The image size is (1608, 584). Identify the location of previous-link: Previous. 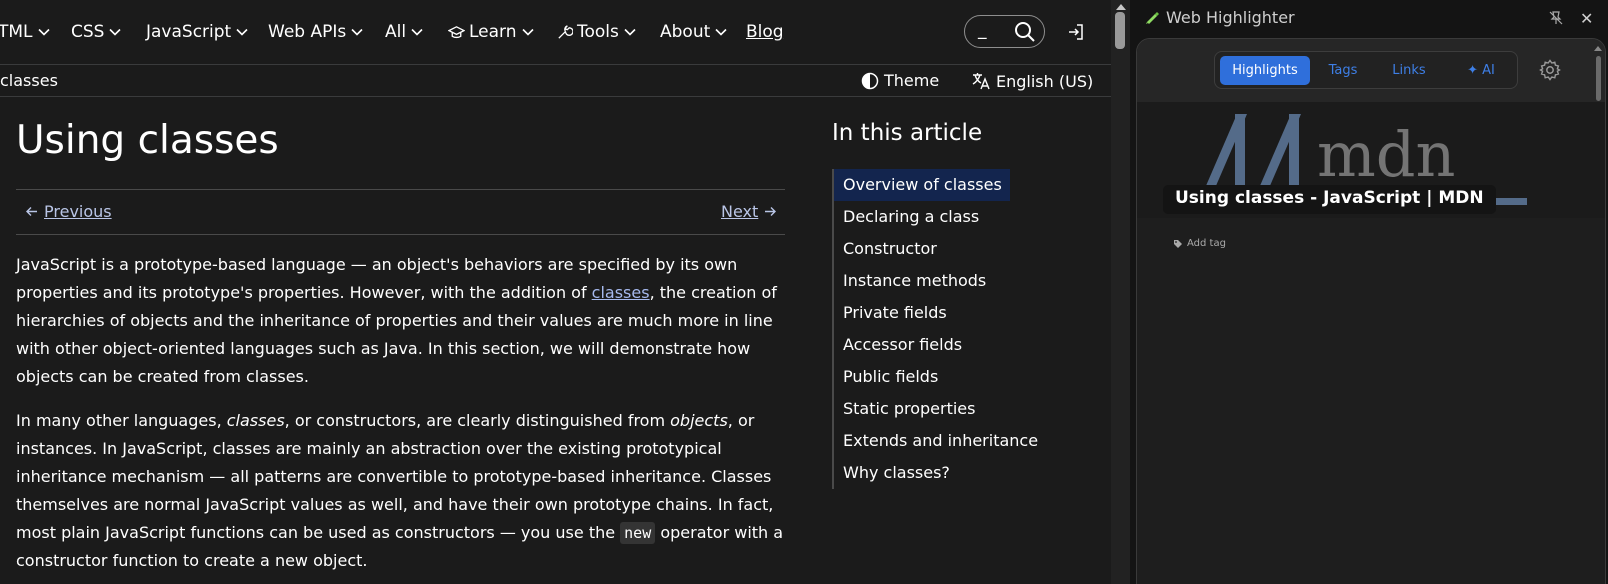
(68, 211).